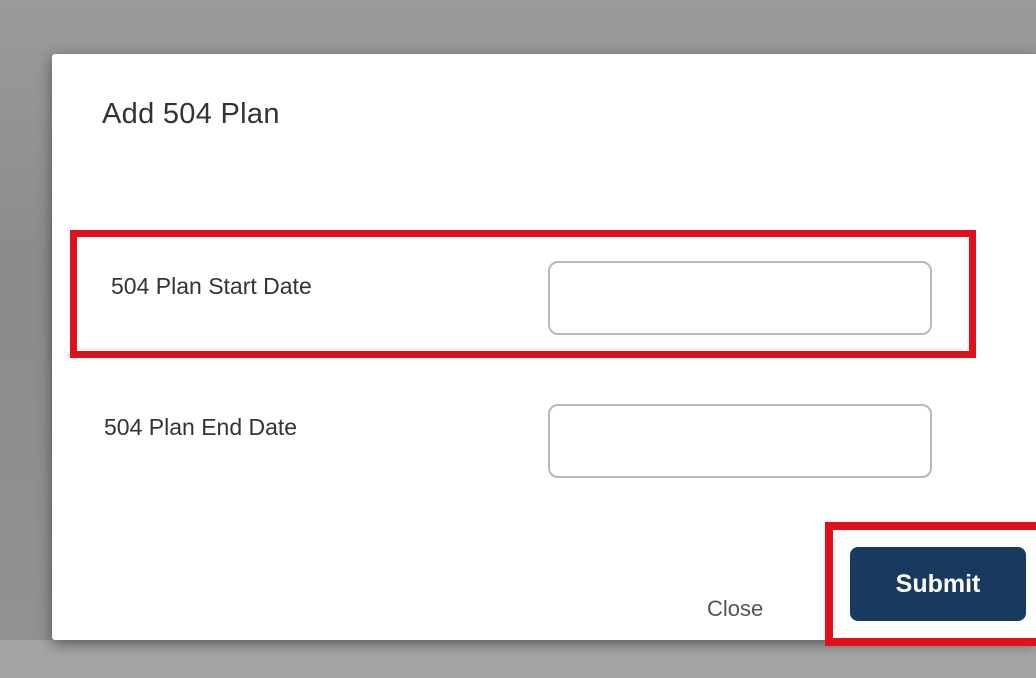 The width and height of the screenshot is (1036, 678). Describe the element at coordinates (740, 441) in the screenshot. I see `end-date-input` at that location.